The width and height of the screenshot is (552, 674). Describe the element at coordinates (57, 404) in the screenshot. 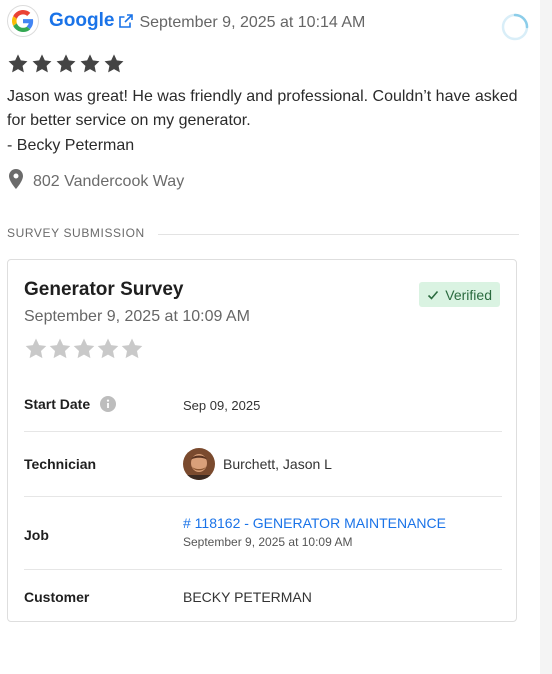

I see `start-date-label: Start Date` at that location.